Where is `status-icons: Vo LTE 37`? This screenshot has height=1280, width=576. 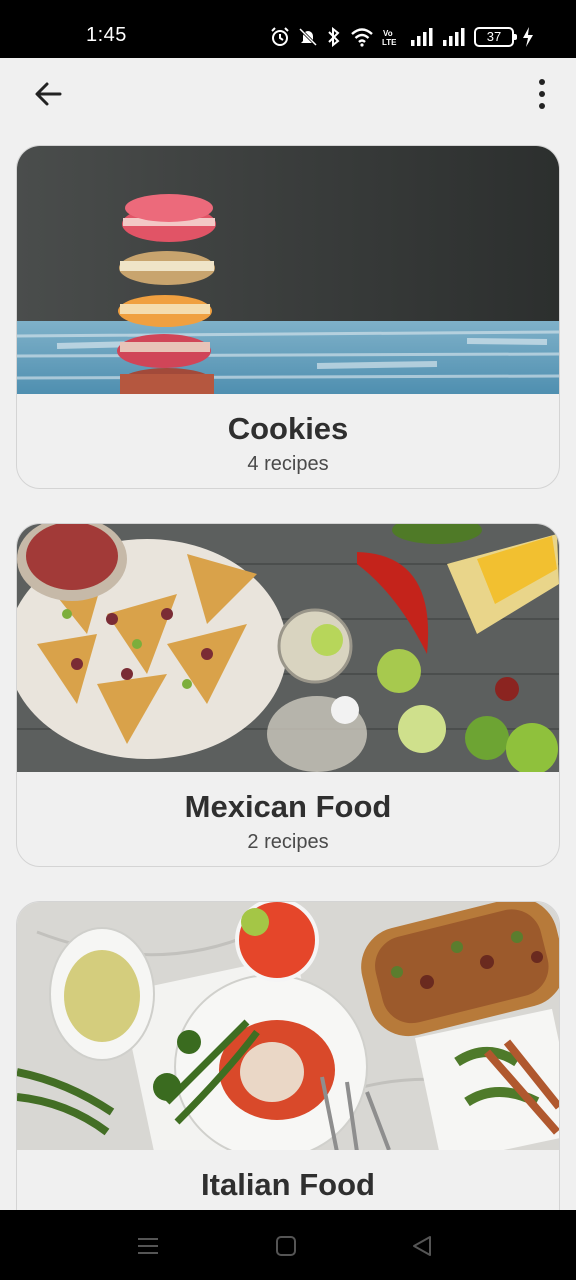 status-icons: Vo LTE 37 is located at coordinates (402, 37).